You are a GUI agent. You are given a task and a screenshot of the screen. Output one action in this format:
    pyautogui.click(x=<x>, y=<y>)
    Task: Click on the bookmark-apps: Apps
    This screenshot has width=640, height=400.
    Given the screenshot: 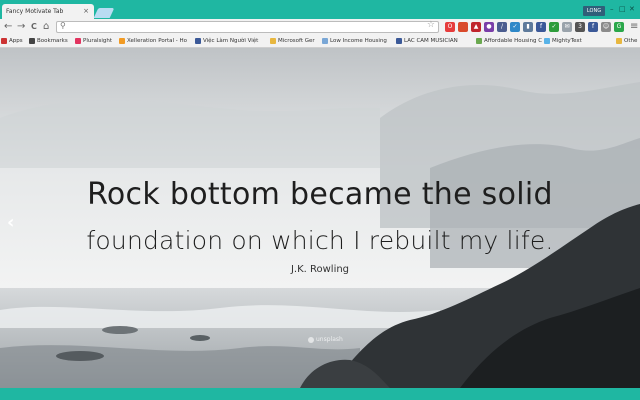 What is the action you would take?
    pyautogui.click(x=12, y=41)
    